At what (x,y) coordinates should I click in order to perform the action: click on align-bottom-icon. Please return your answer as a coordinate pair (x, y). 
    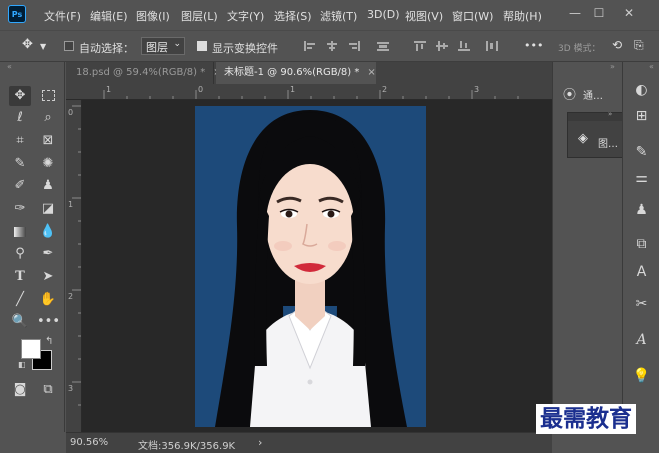
    Looking at the image, I should click on (464, 46).